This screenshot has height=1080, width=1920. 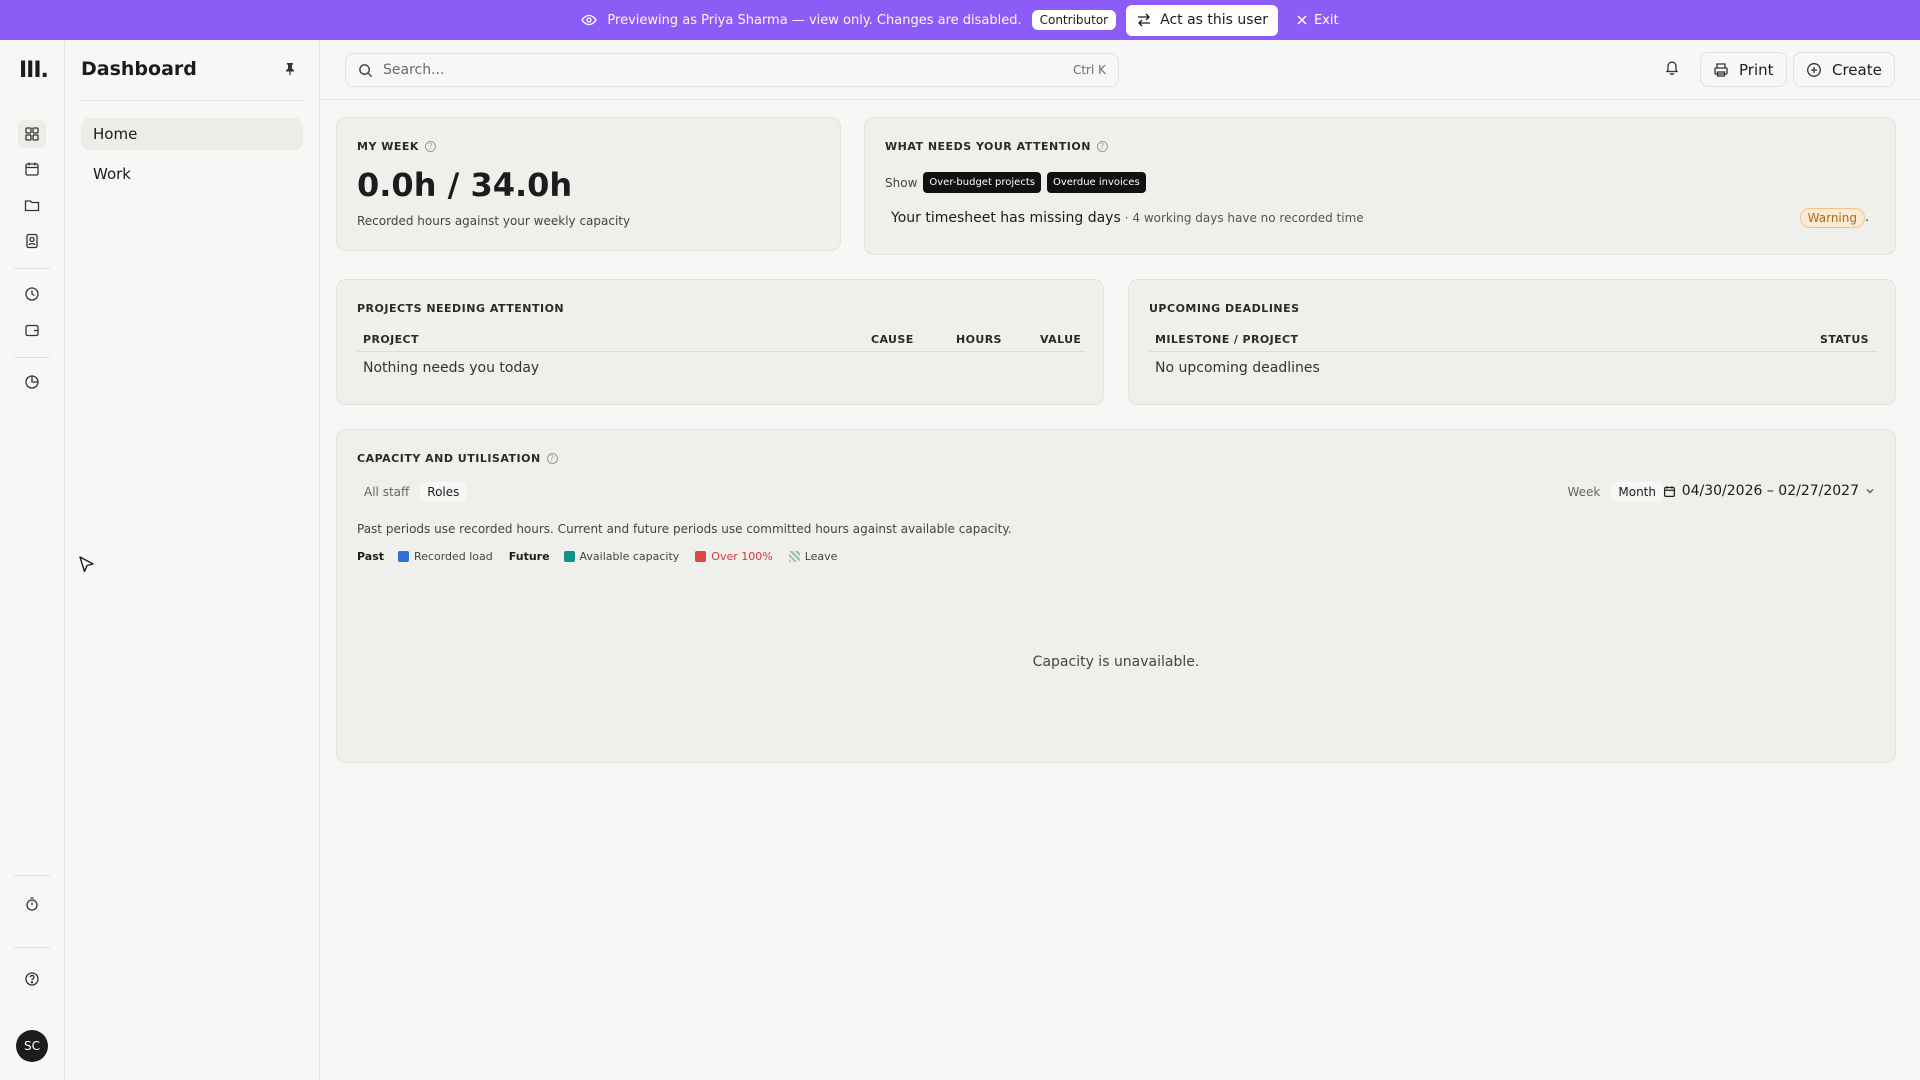 I want to click on capacity-heading: CAPACITY AND UTILISATION, so click(x=449, y=458).